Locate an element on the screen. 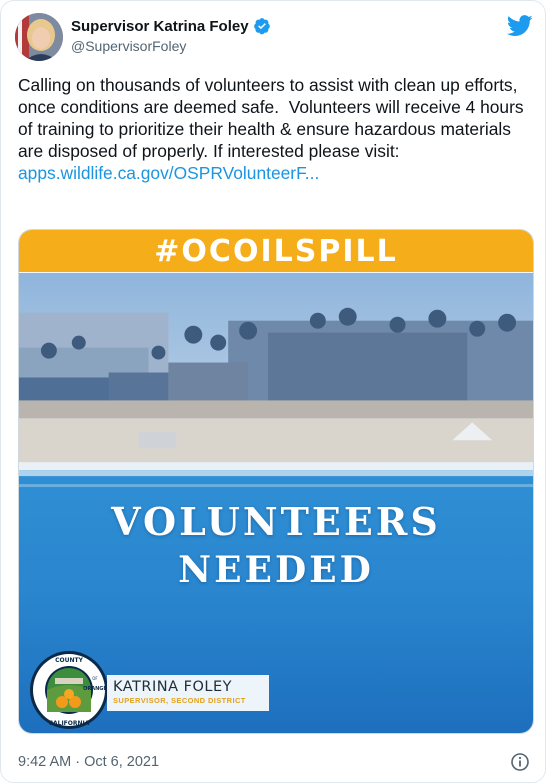  seal-bottom-text: CALIFORNIA is located at coordinates (69, 723).